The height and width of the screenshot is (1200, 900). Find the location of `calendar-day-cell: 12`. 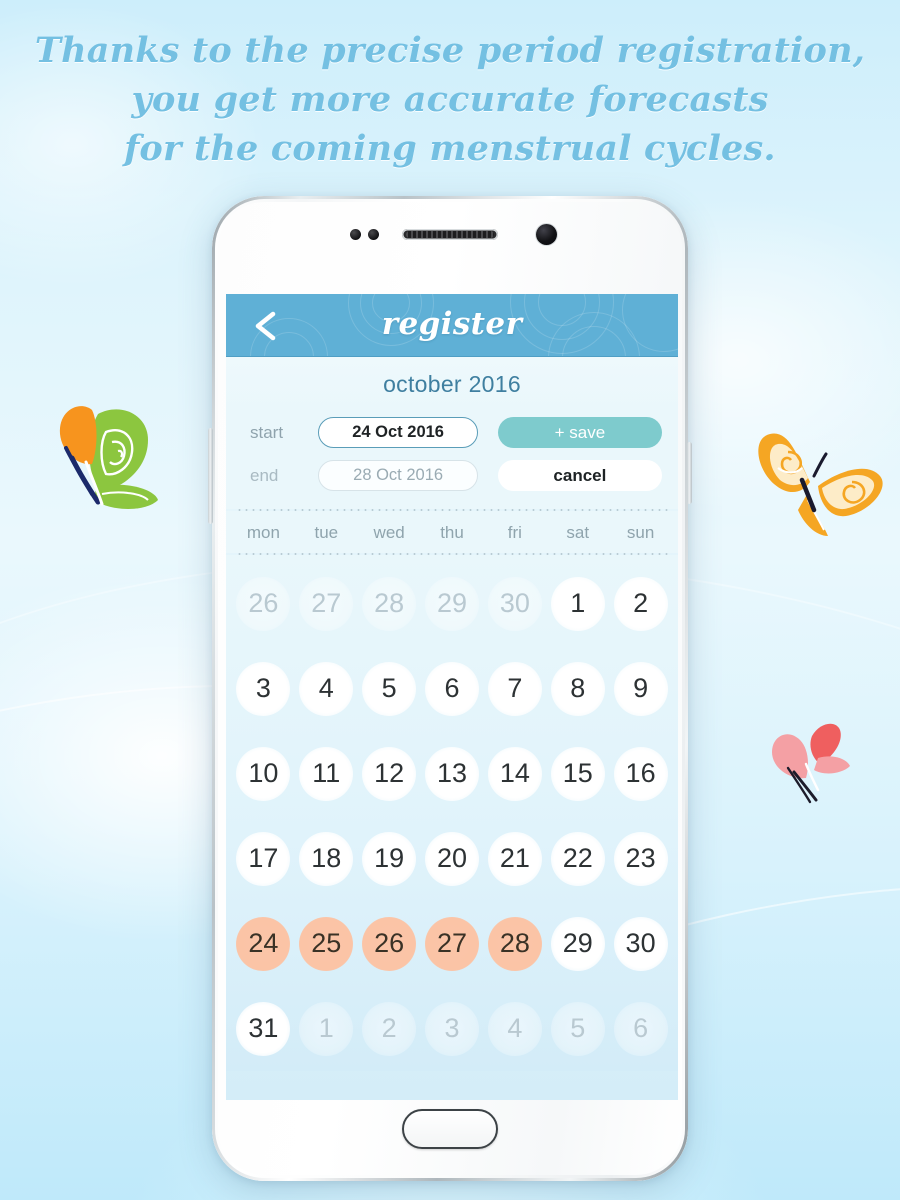

calendar-day-cell: 12 is located at coordinates (389, 773).